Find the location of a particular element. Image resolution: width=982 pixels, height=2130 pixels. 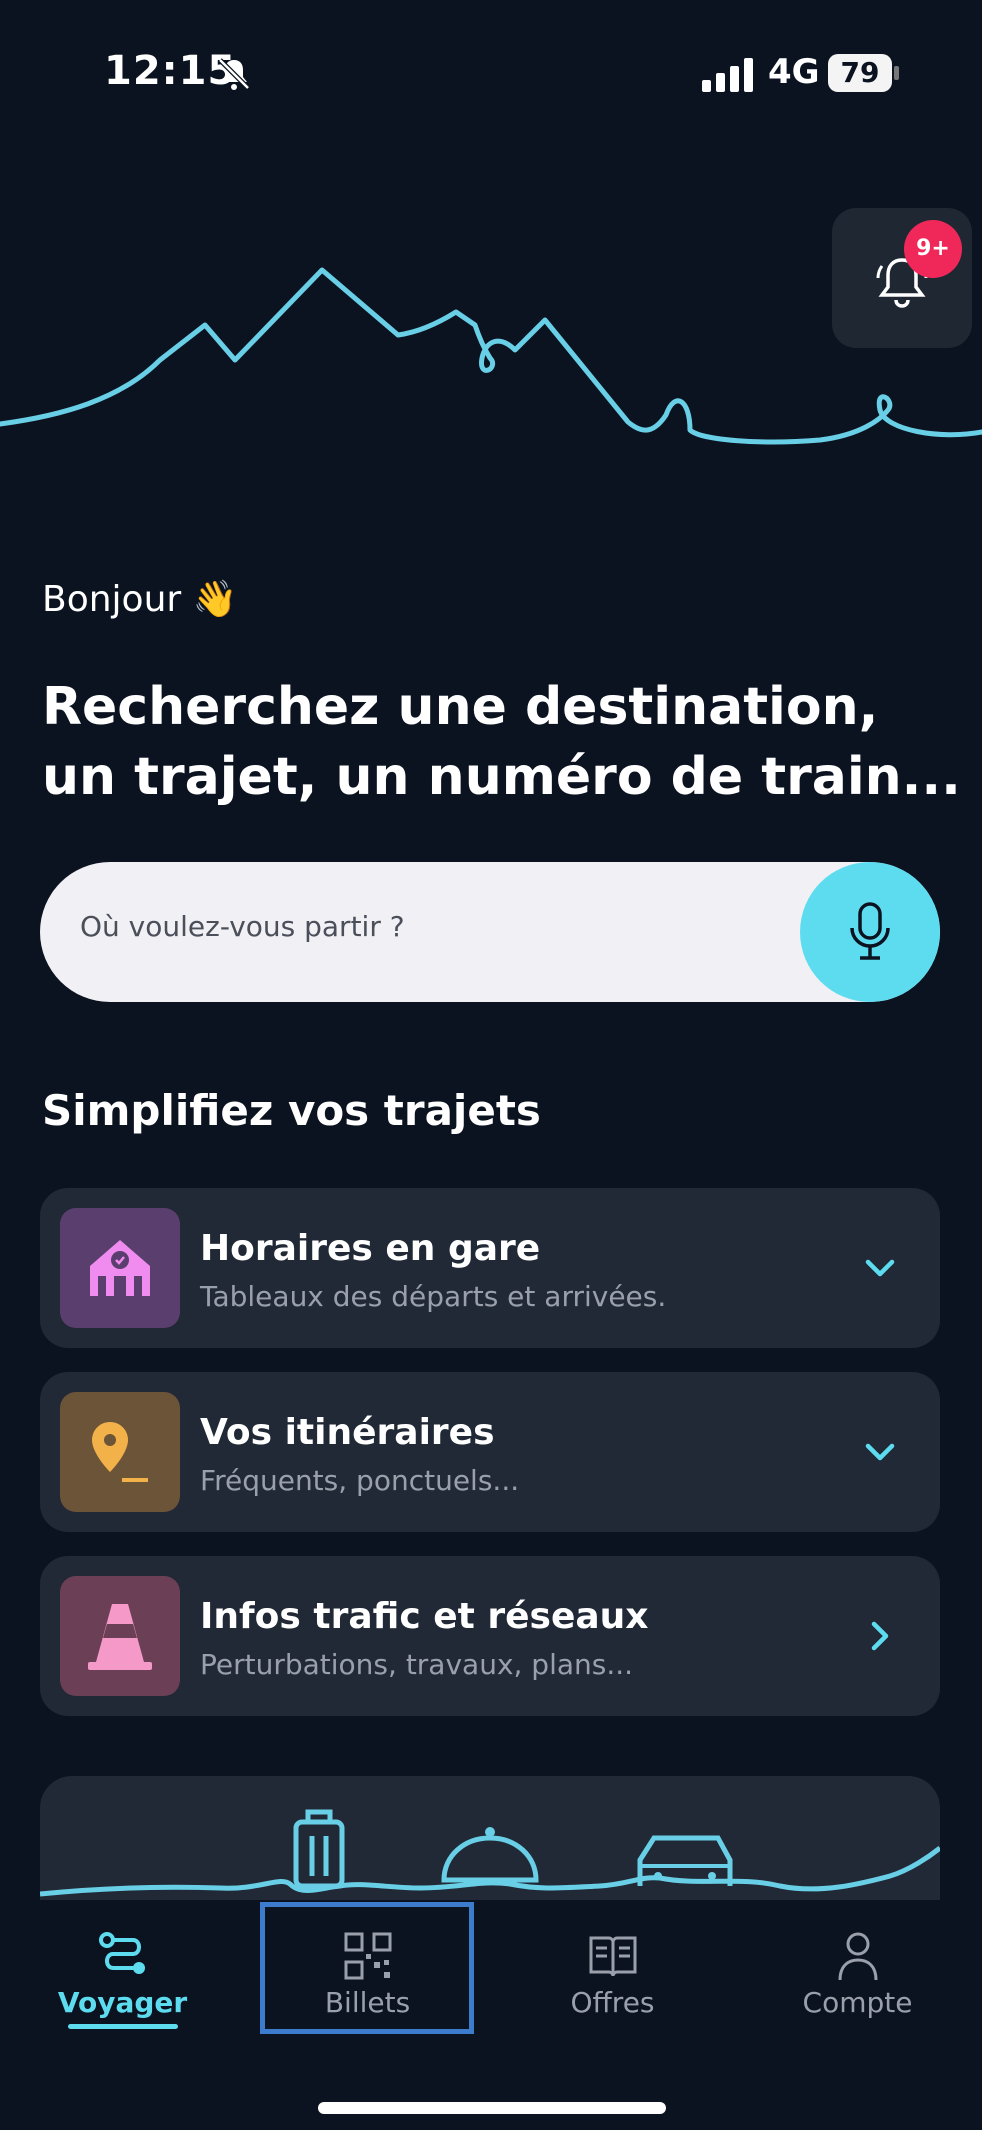

route-icon is located at coordinates (122, 1953).